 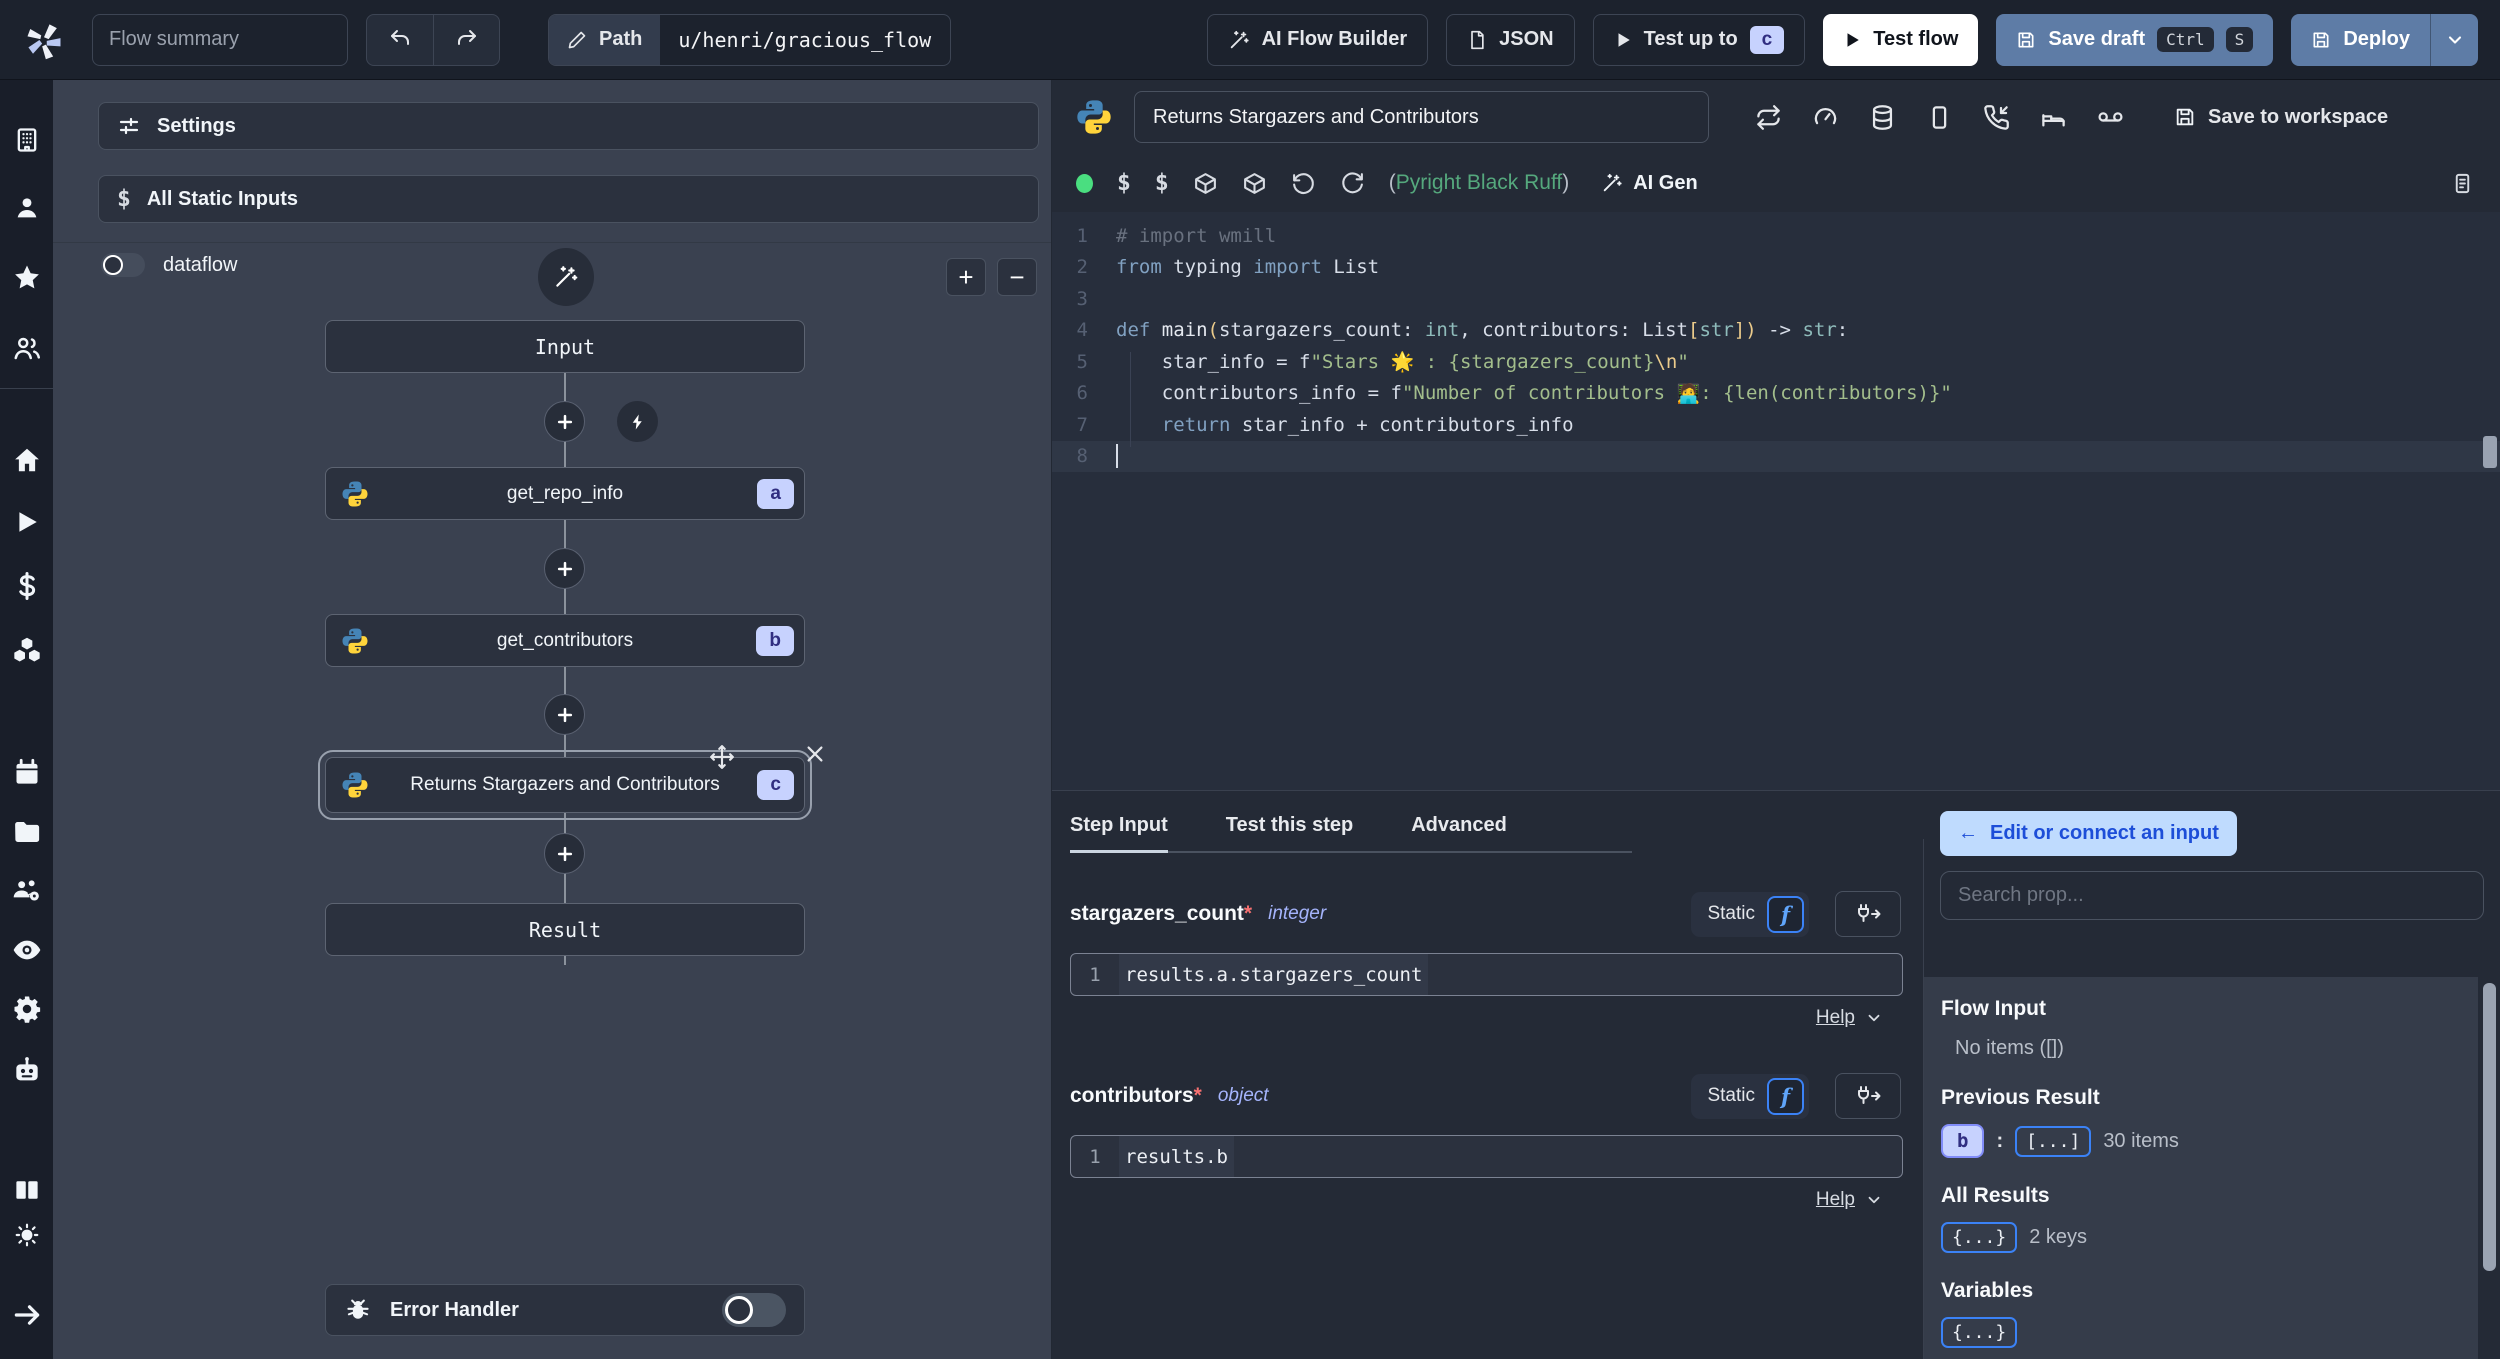 I want to click on json-button: JSON, so click(x=1510, y=39).